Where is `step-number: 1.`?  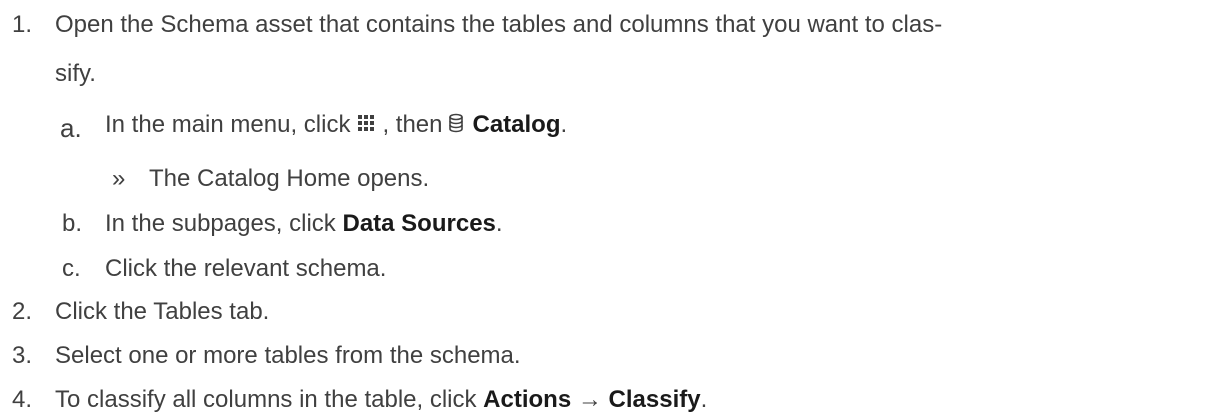
step-number: 1. is located at coordinates (22, 24).